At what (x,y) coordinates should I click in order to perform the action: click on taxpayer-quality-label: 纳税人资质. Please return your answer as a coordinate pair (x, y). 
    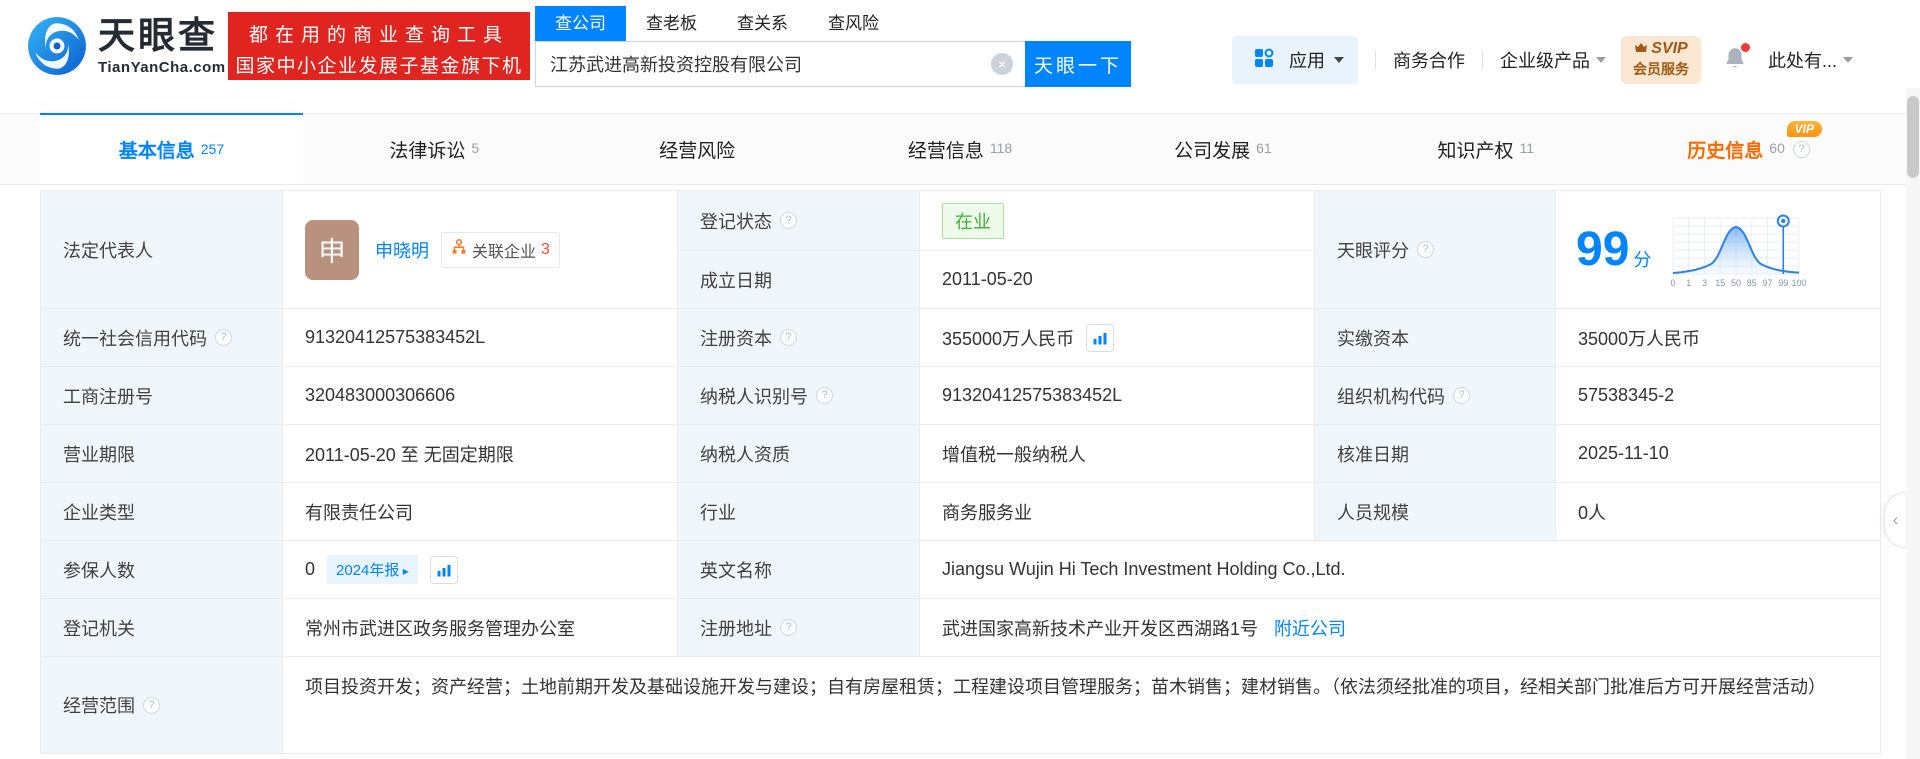
    Looking at the image, I should click on (799, 454).